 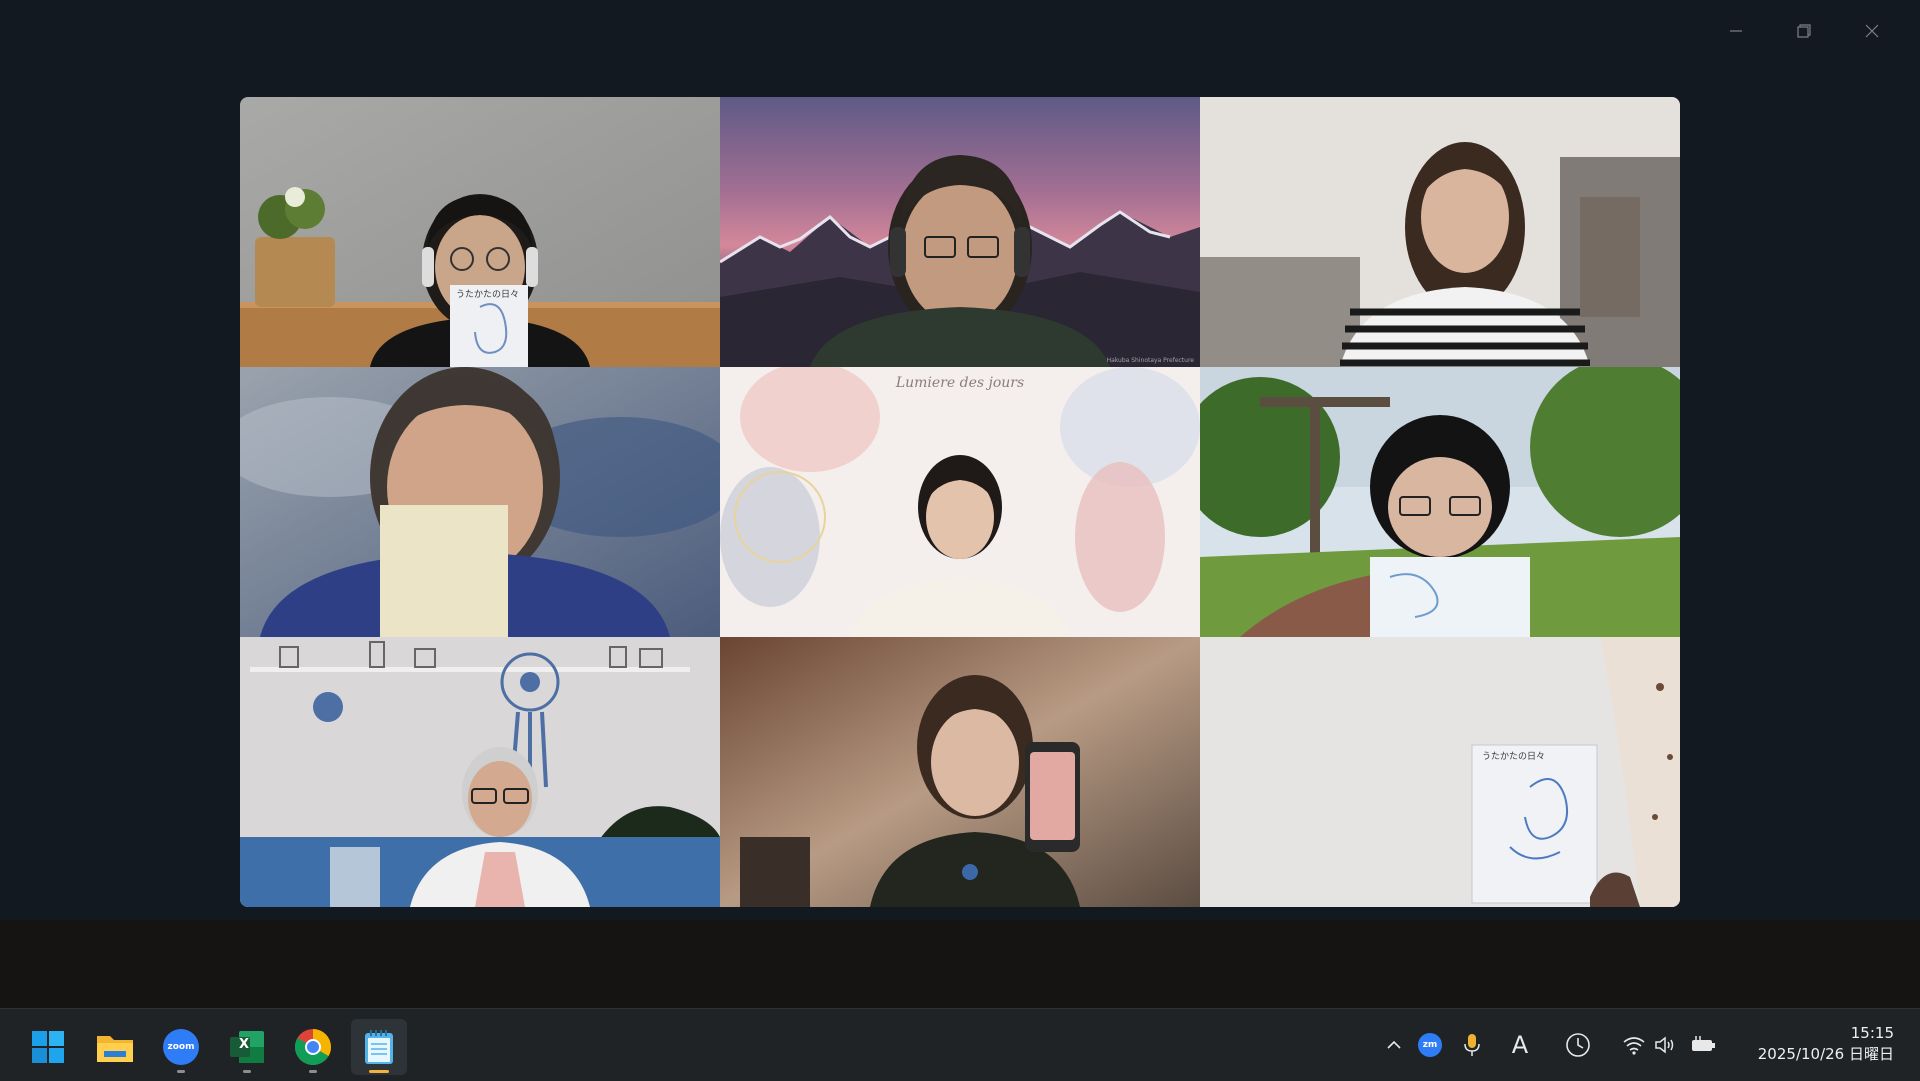 I want to click on chrome-app-button, so click(x=313, y=1047).